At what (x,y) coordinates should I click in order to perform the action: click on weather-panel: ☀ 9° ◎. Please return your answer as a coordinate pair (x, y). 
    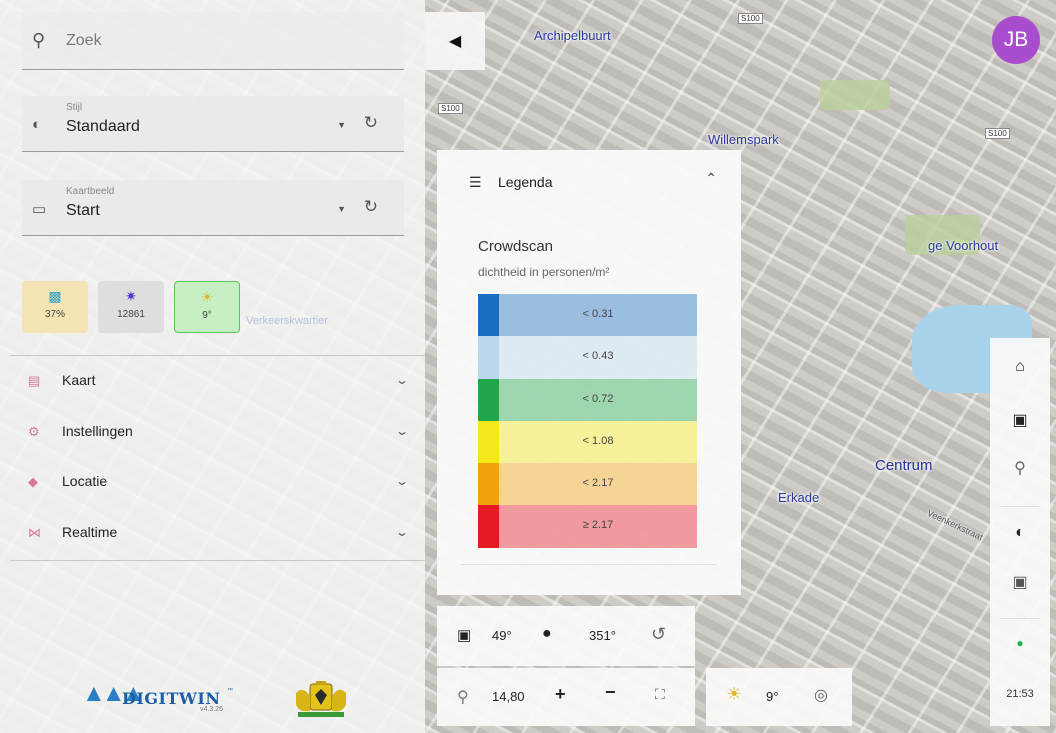
    Looking at the image, I should click on (779, 697).